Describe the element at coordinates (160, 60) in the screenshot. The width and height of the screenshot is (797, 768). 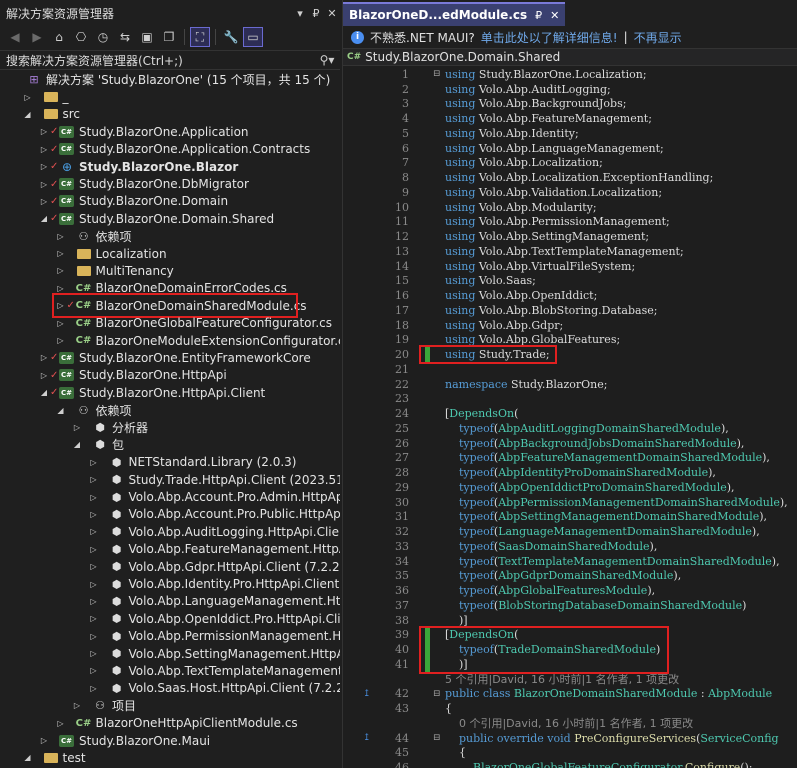
I see `search-input: 搜索解决方案资源管理器(Ctrl+;)` at that location.